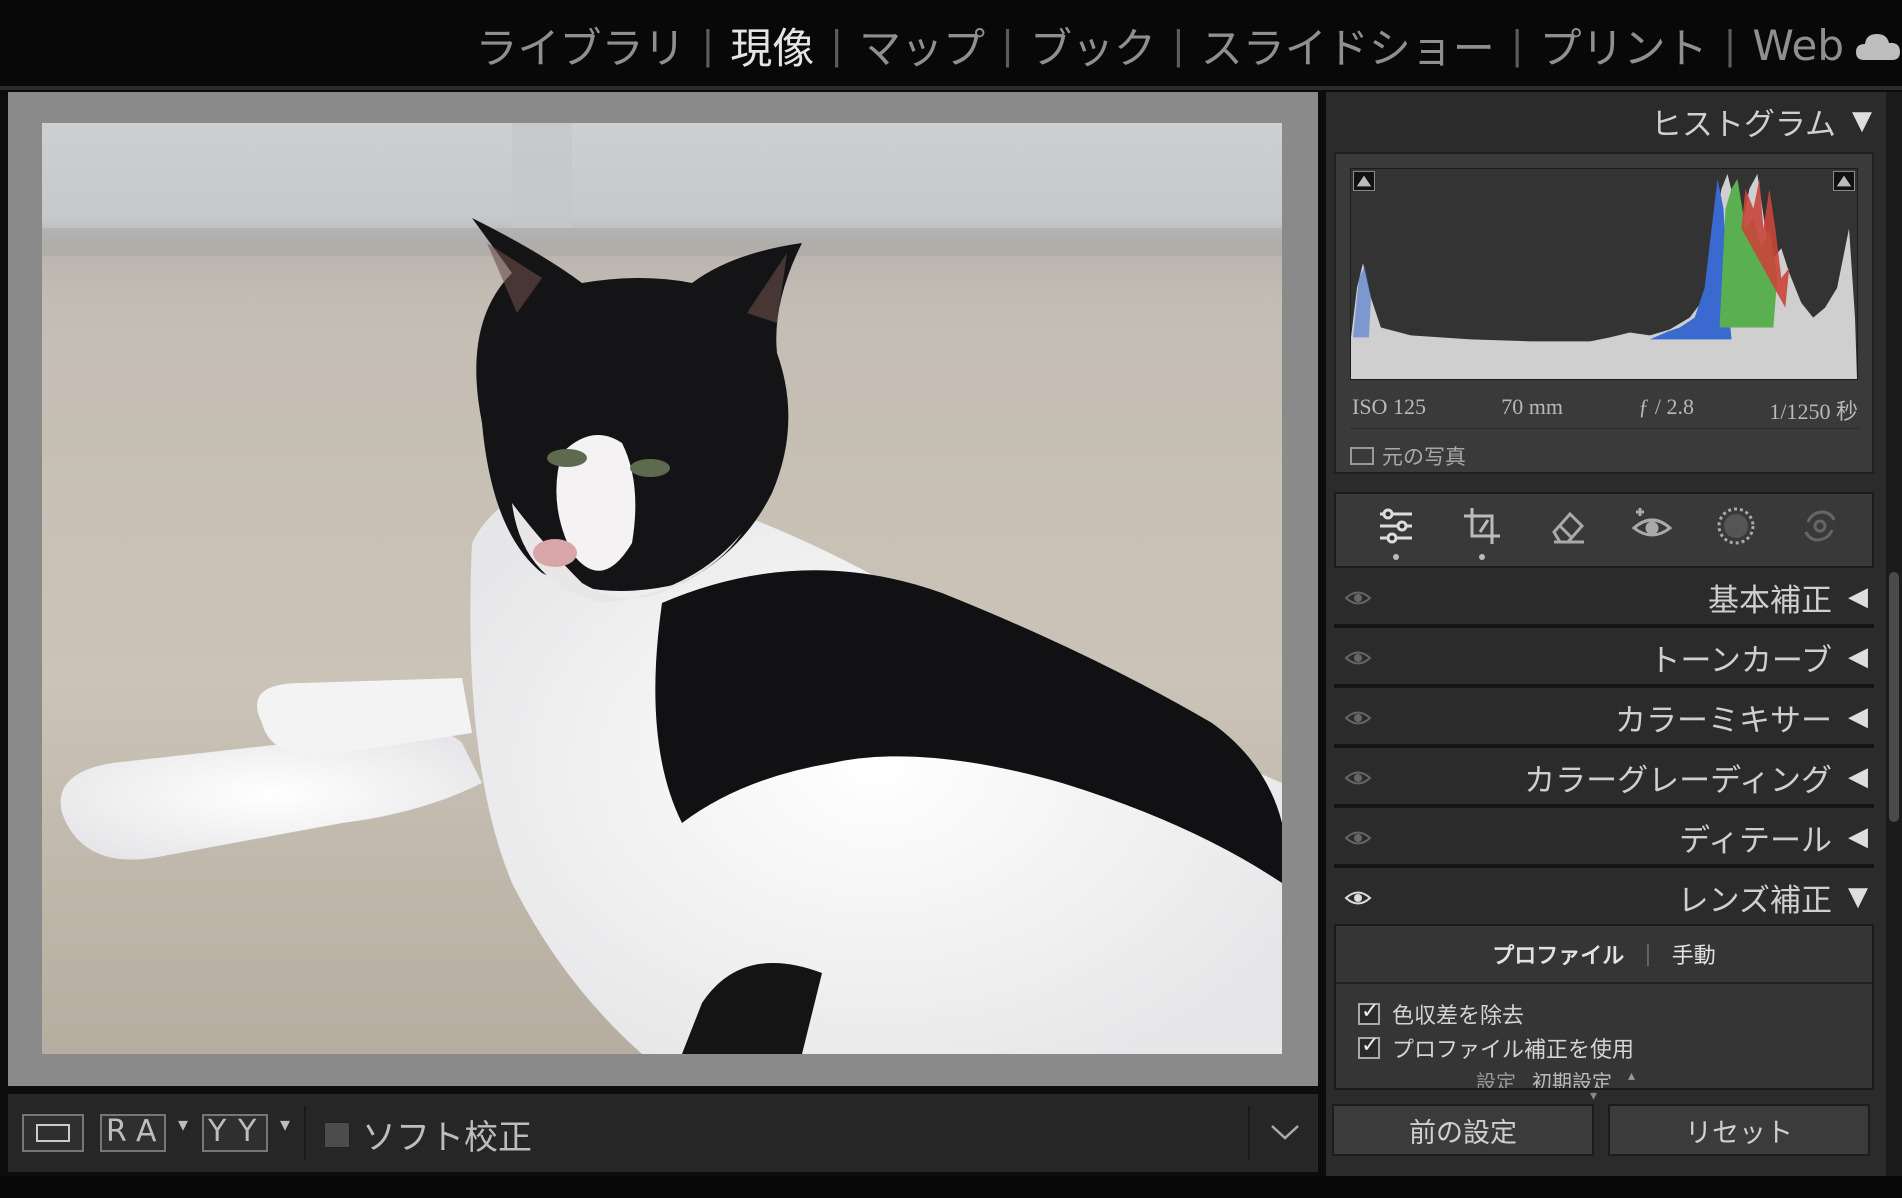 This screenshot has height=1198, width=1902. What do you see at coordinates (922, 45) in the screenshot?
I see `module-map: マップ` at bounding box center [922, 45].